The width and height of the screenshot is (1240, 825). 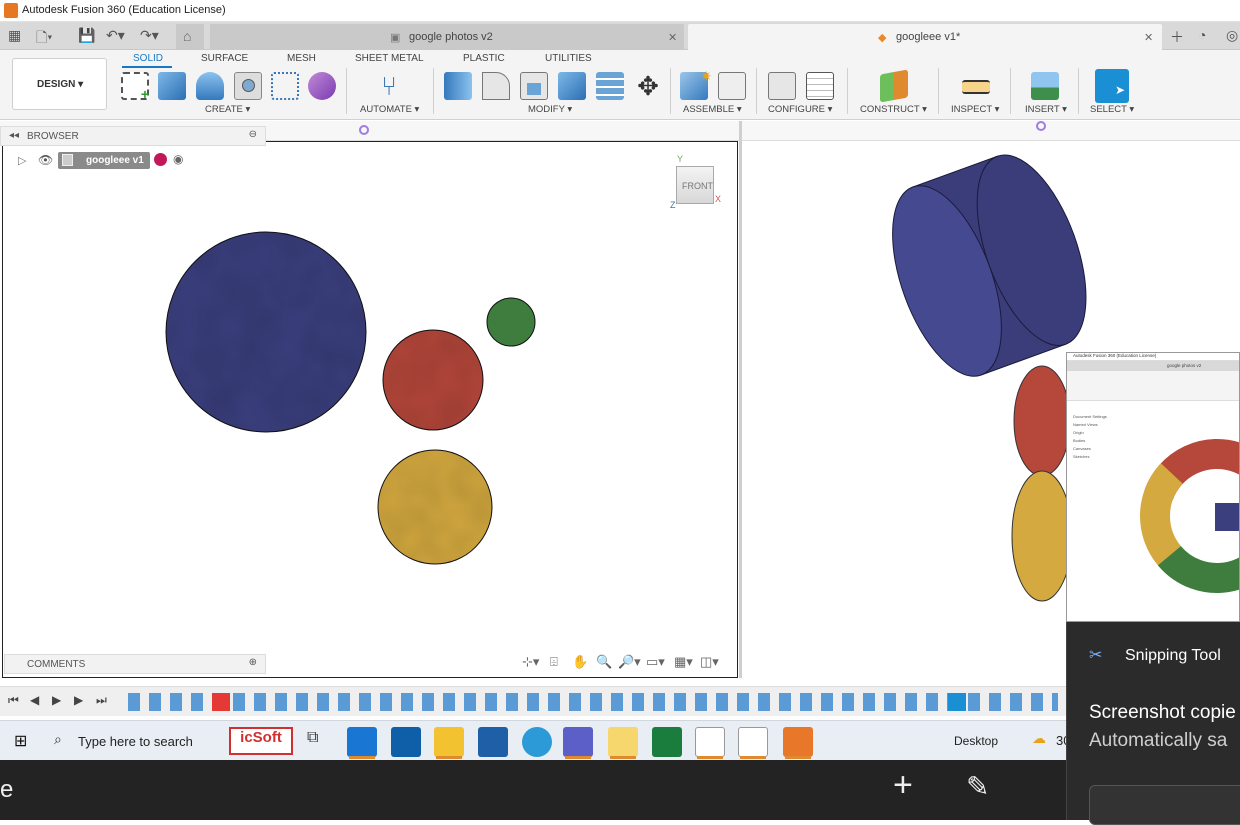 I want to click on job-status-icon: ◔, so click(x=1202, y=35).